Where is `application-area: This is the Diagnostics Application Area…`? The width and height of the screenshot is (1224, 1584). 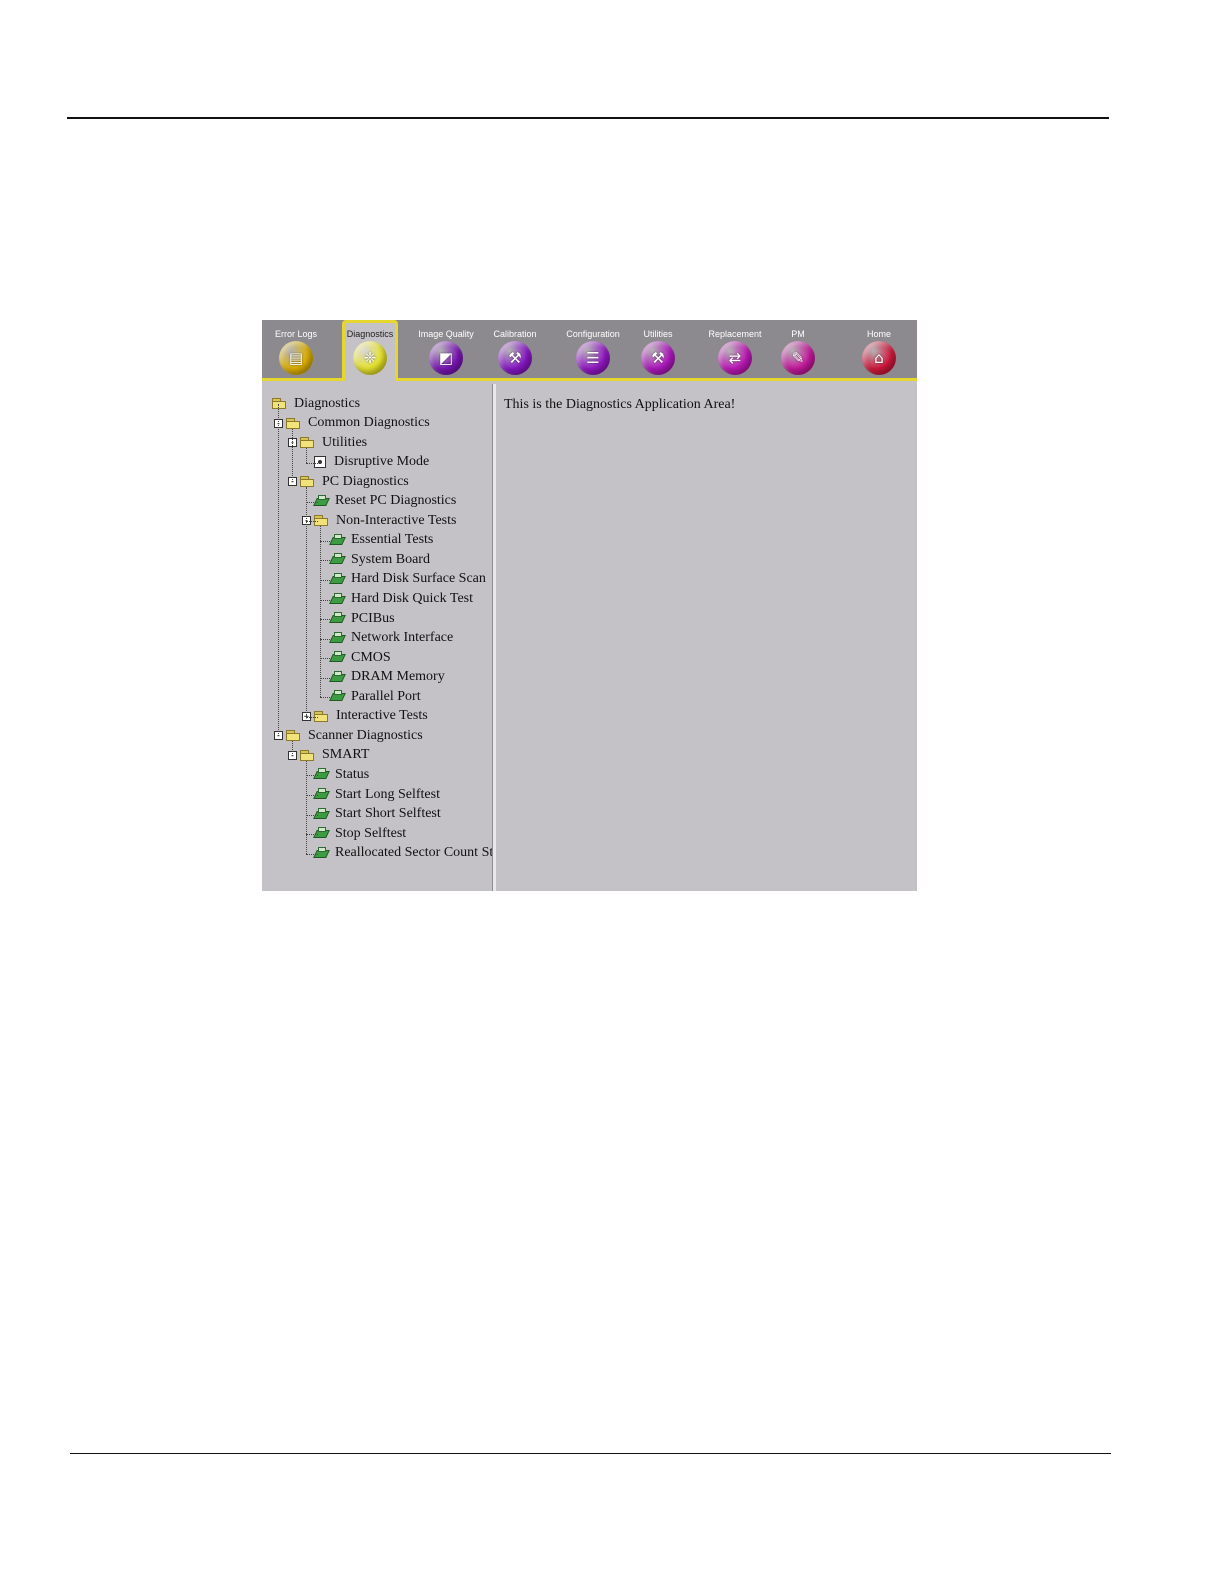
application-area: This is the Diagnostics Application Area… is located at coordinates (706, 637).